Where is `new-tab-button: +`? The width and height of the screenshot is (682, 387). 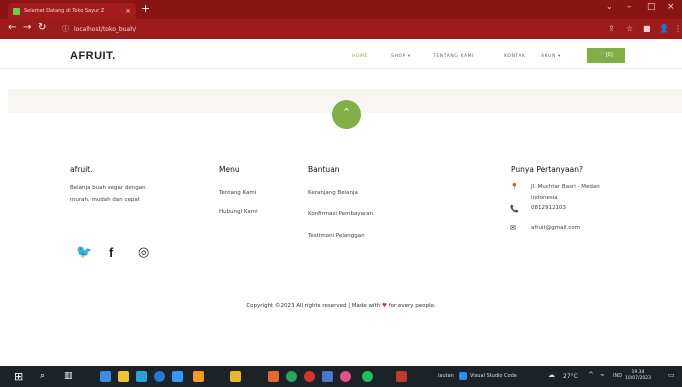 new-tab-button: + is located at coordinates (145, 9).